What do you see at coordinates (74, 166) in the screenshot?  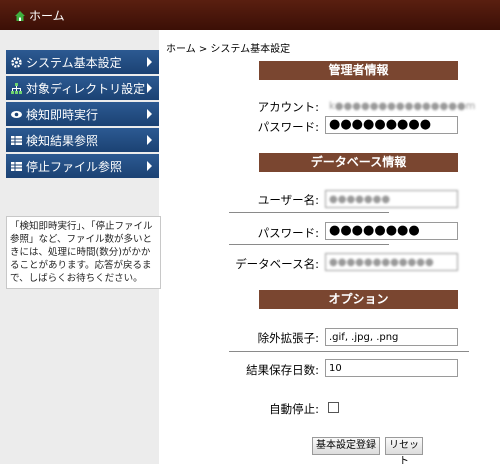 I see `sidebar-item-label: 停止ファイル参照` at bounding box center [74, 166].